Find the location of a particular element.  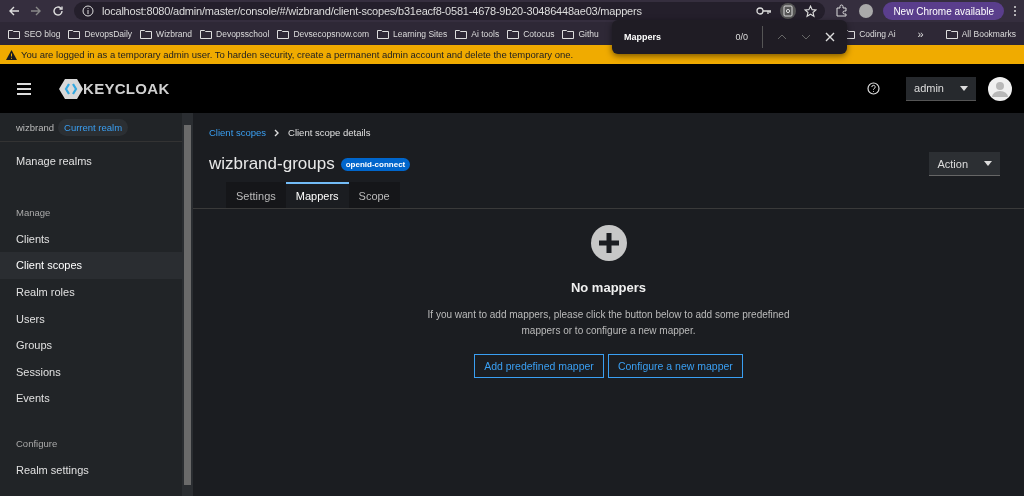

match-count: 0/0 is located at coordinates (741, 37).